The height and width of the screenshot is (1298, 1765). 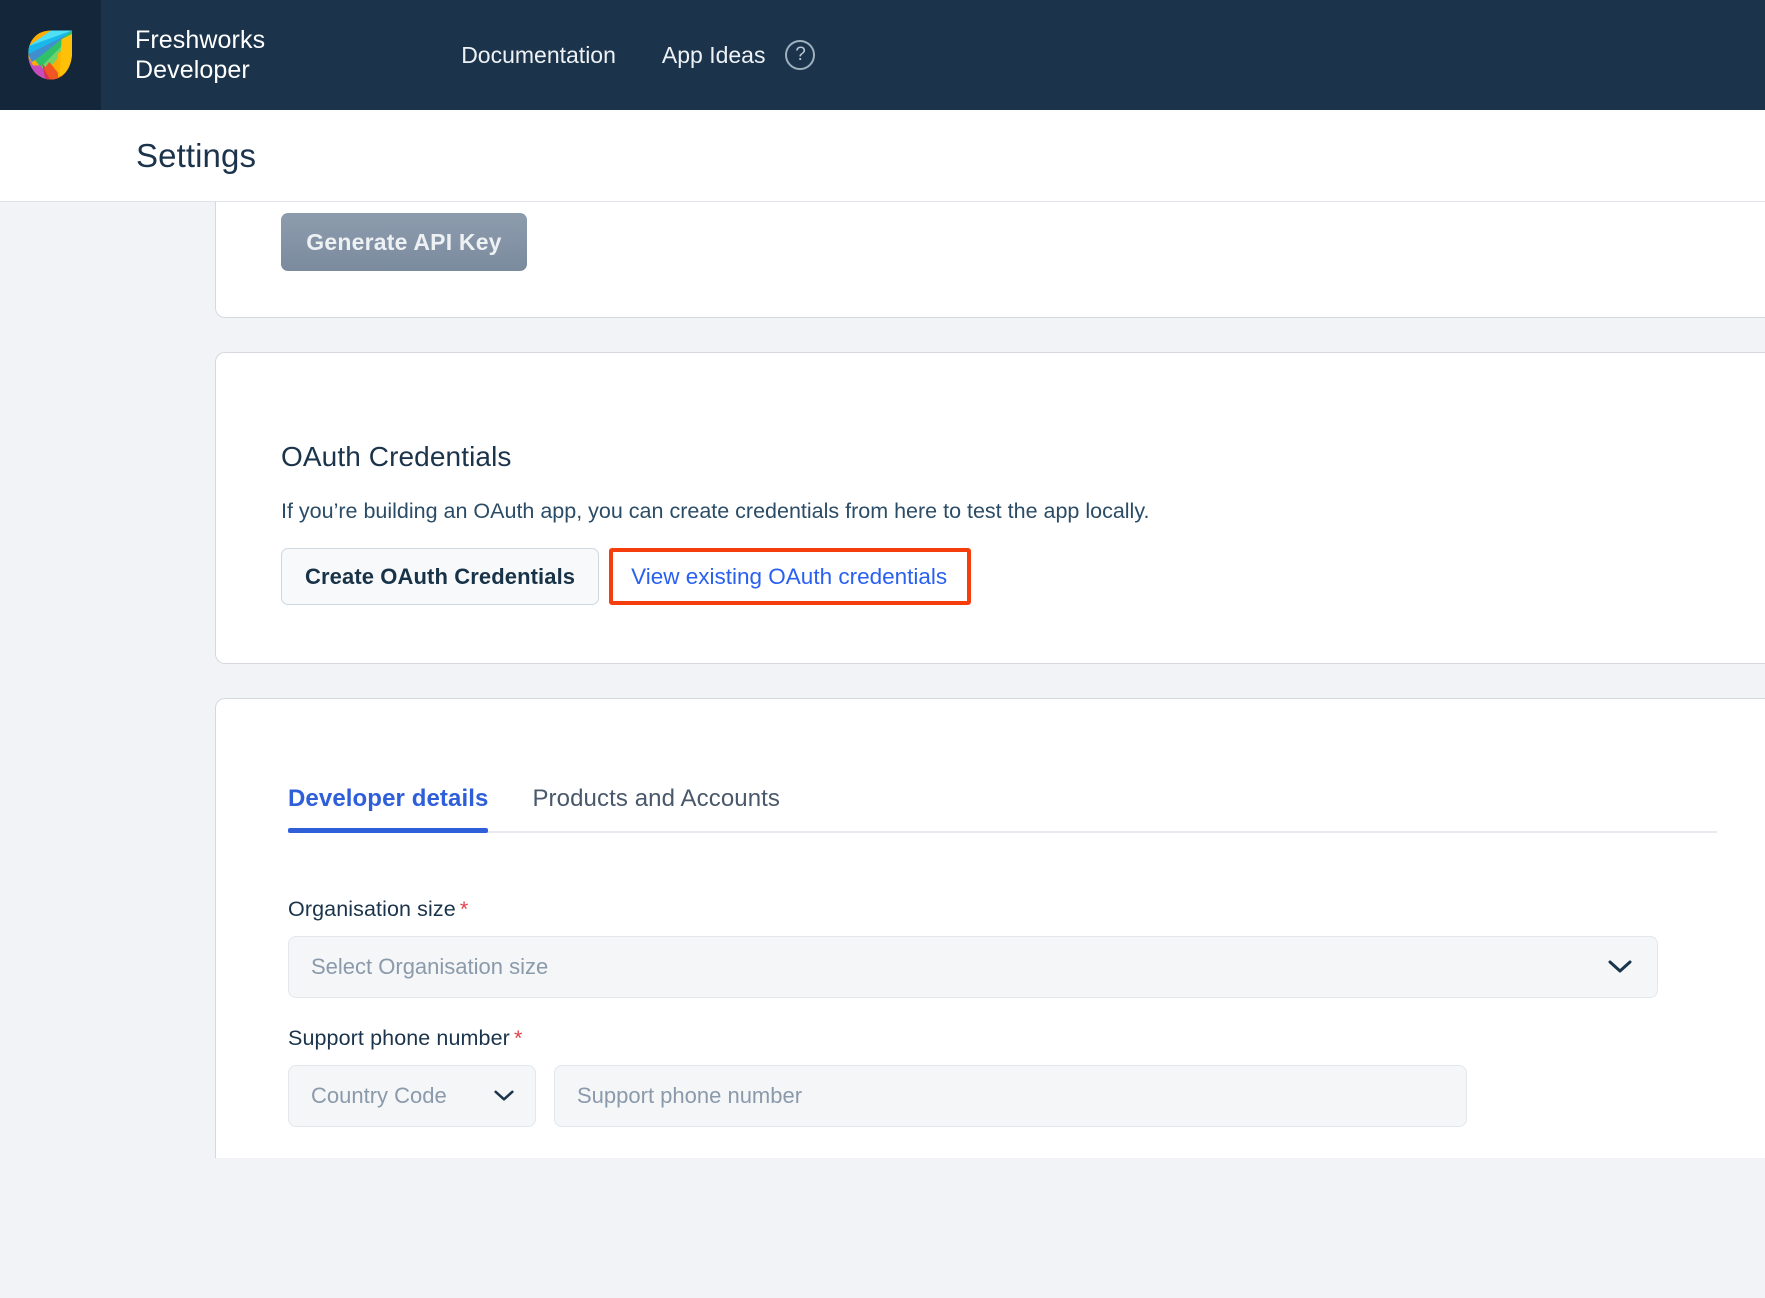 What do you see at coordinates (638, 55) in the screenshot?
I see `primary-nav: Documentation App Ideas ?` at bounding box center [638, 55].